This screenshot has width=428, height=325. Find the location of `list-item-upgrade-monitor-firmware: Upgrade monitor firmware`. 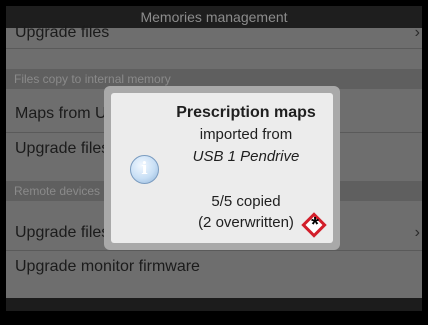

list-item-upgrade-monitor-firmware: Upgrade monitor firmware is located at coordinates (214, 267).